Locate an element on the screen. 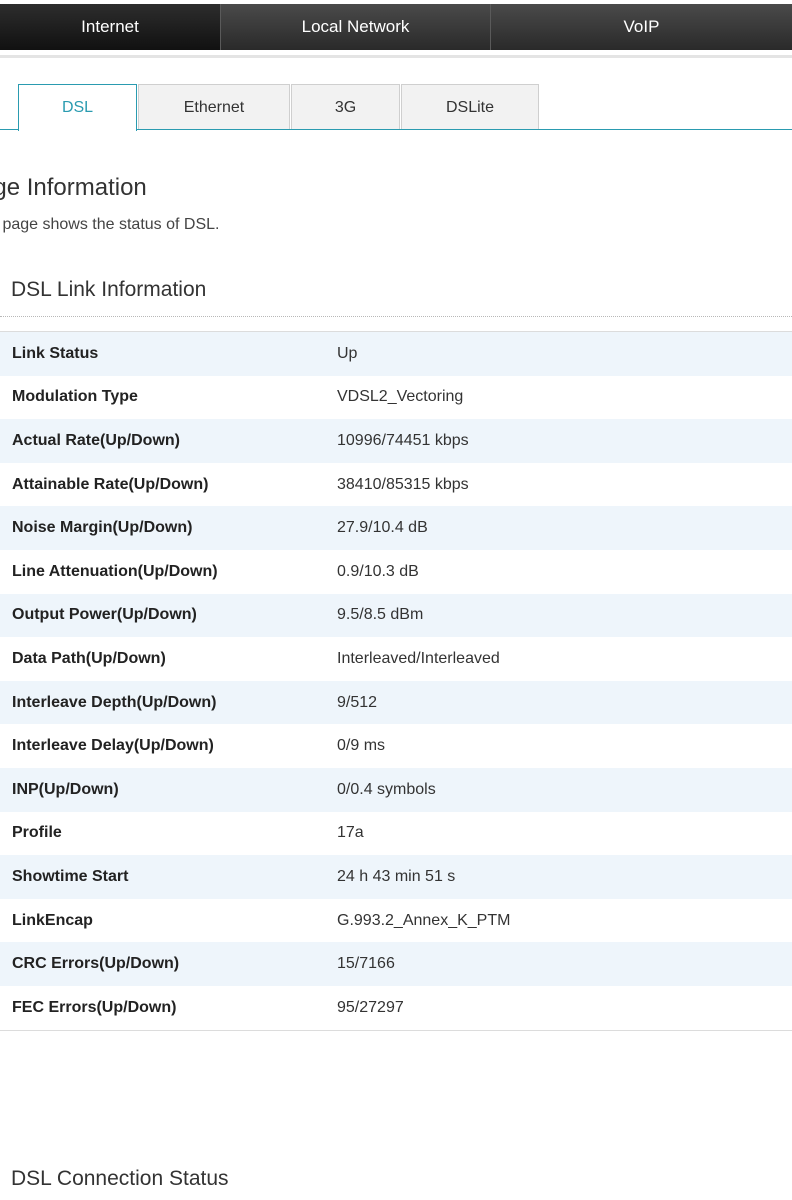 The image size is (792, 1200). row-label: LinkEncap is located at coordinates (52, 920).